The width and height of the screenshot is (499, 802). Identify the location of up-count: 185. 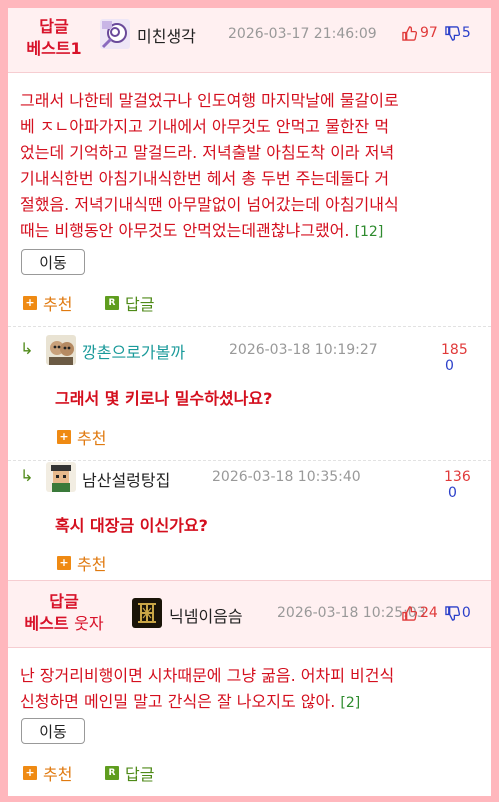
(454, 350).